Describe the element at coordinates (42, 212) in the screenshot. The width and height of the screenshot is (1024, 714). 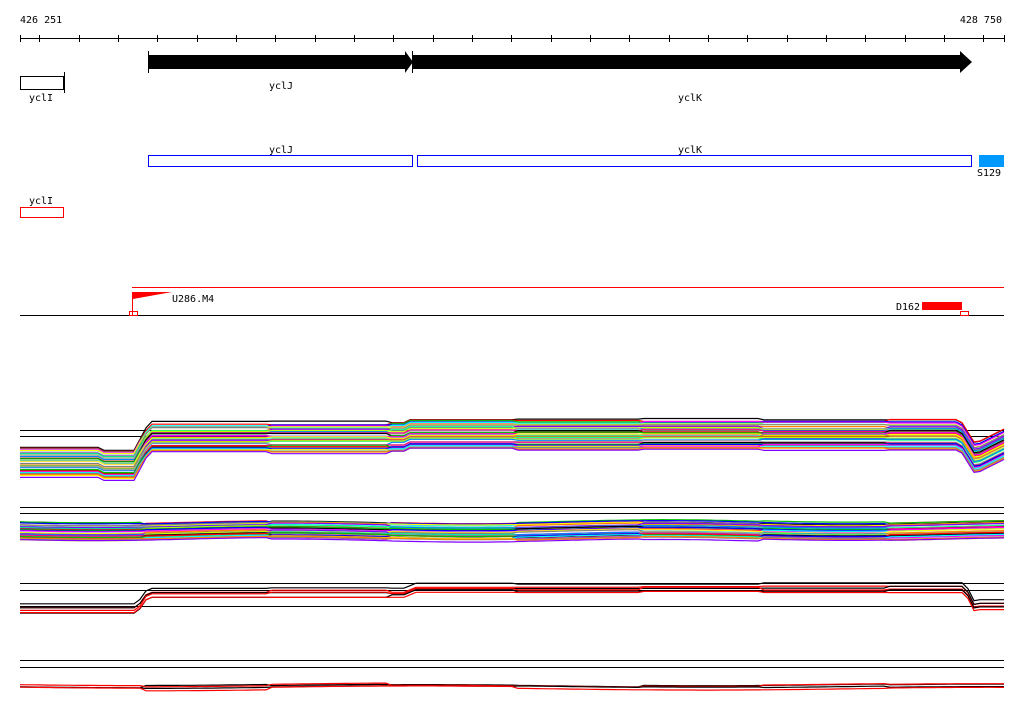
I see `red-ycli-box` at that location.